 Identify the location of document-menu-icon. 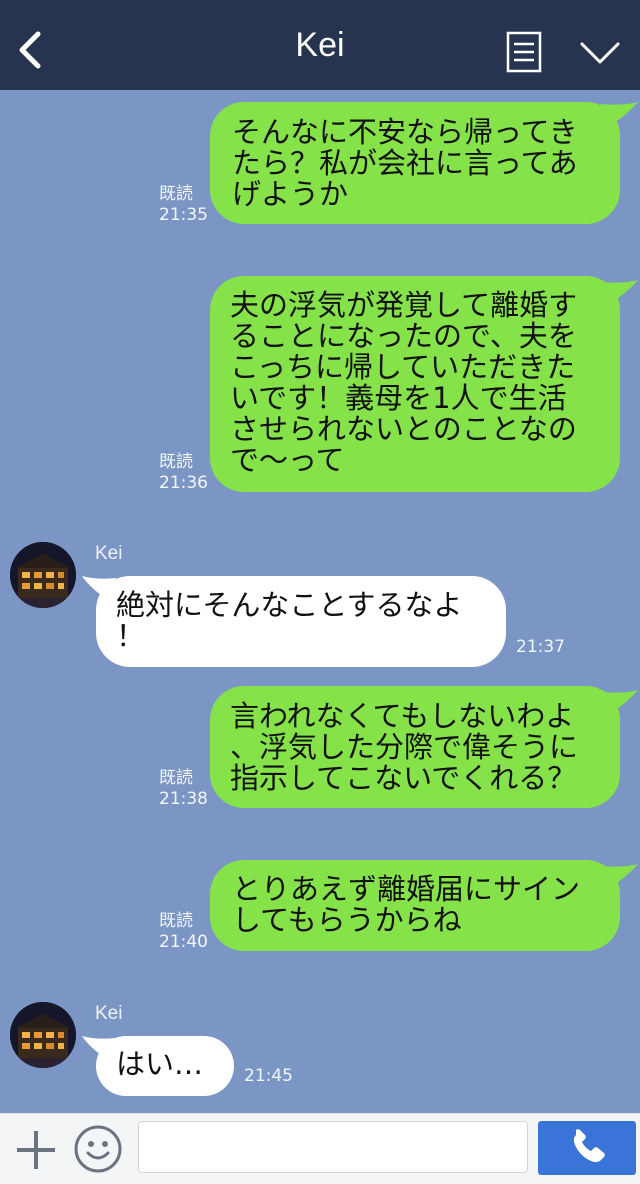
(524, 52).